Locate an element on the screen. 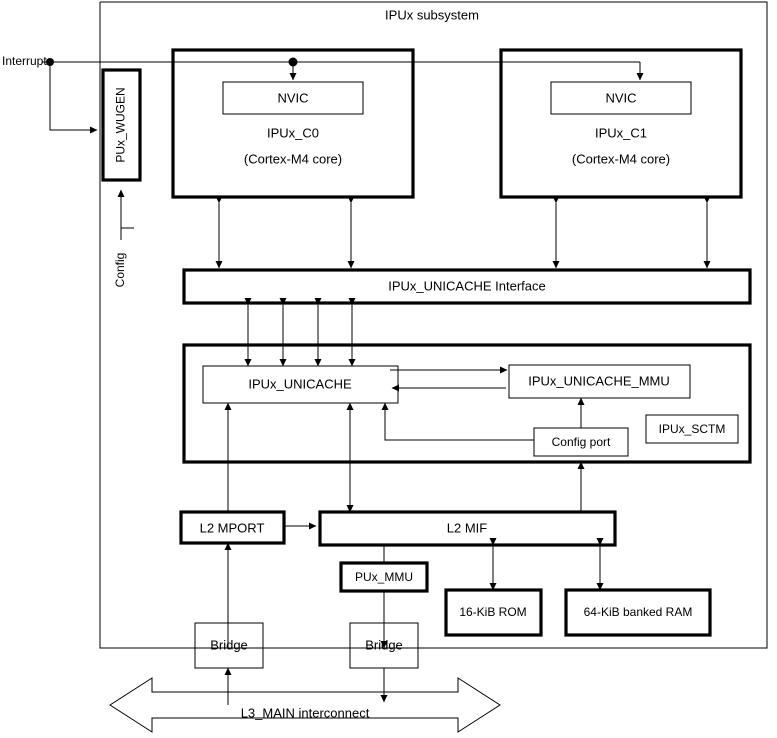  rom-label: 16-KiB ROM is located at coordinates (492, 612).